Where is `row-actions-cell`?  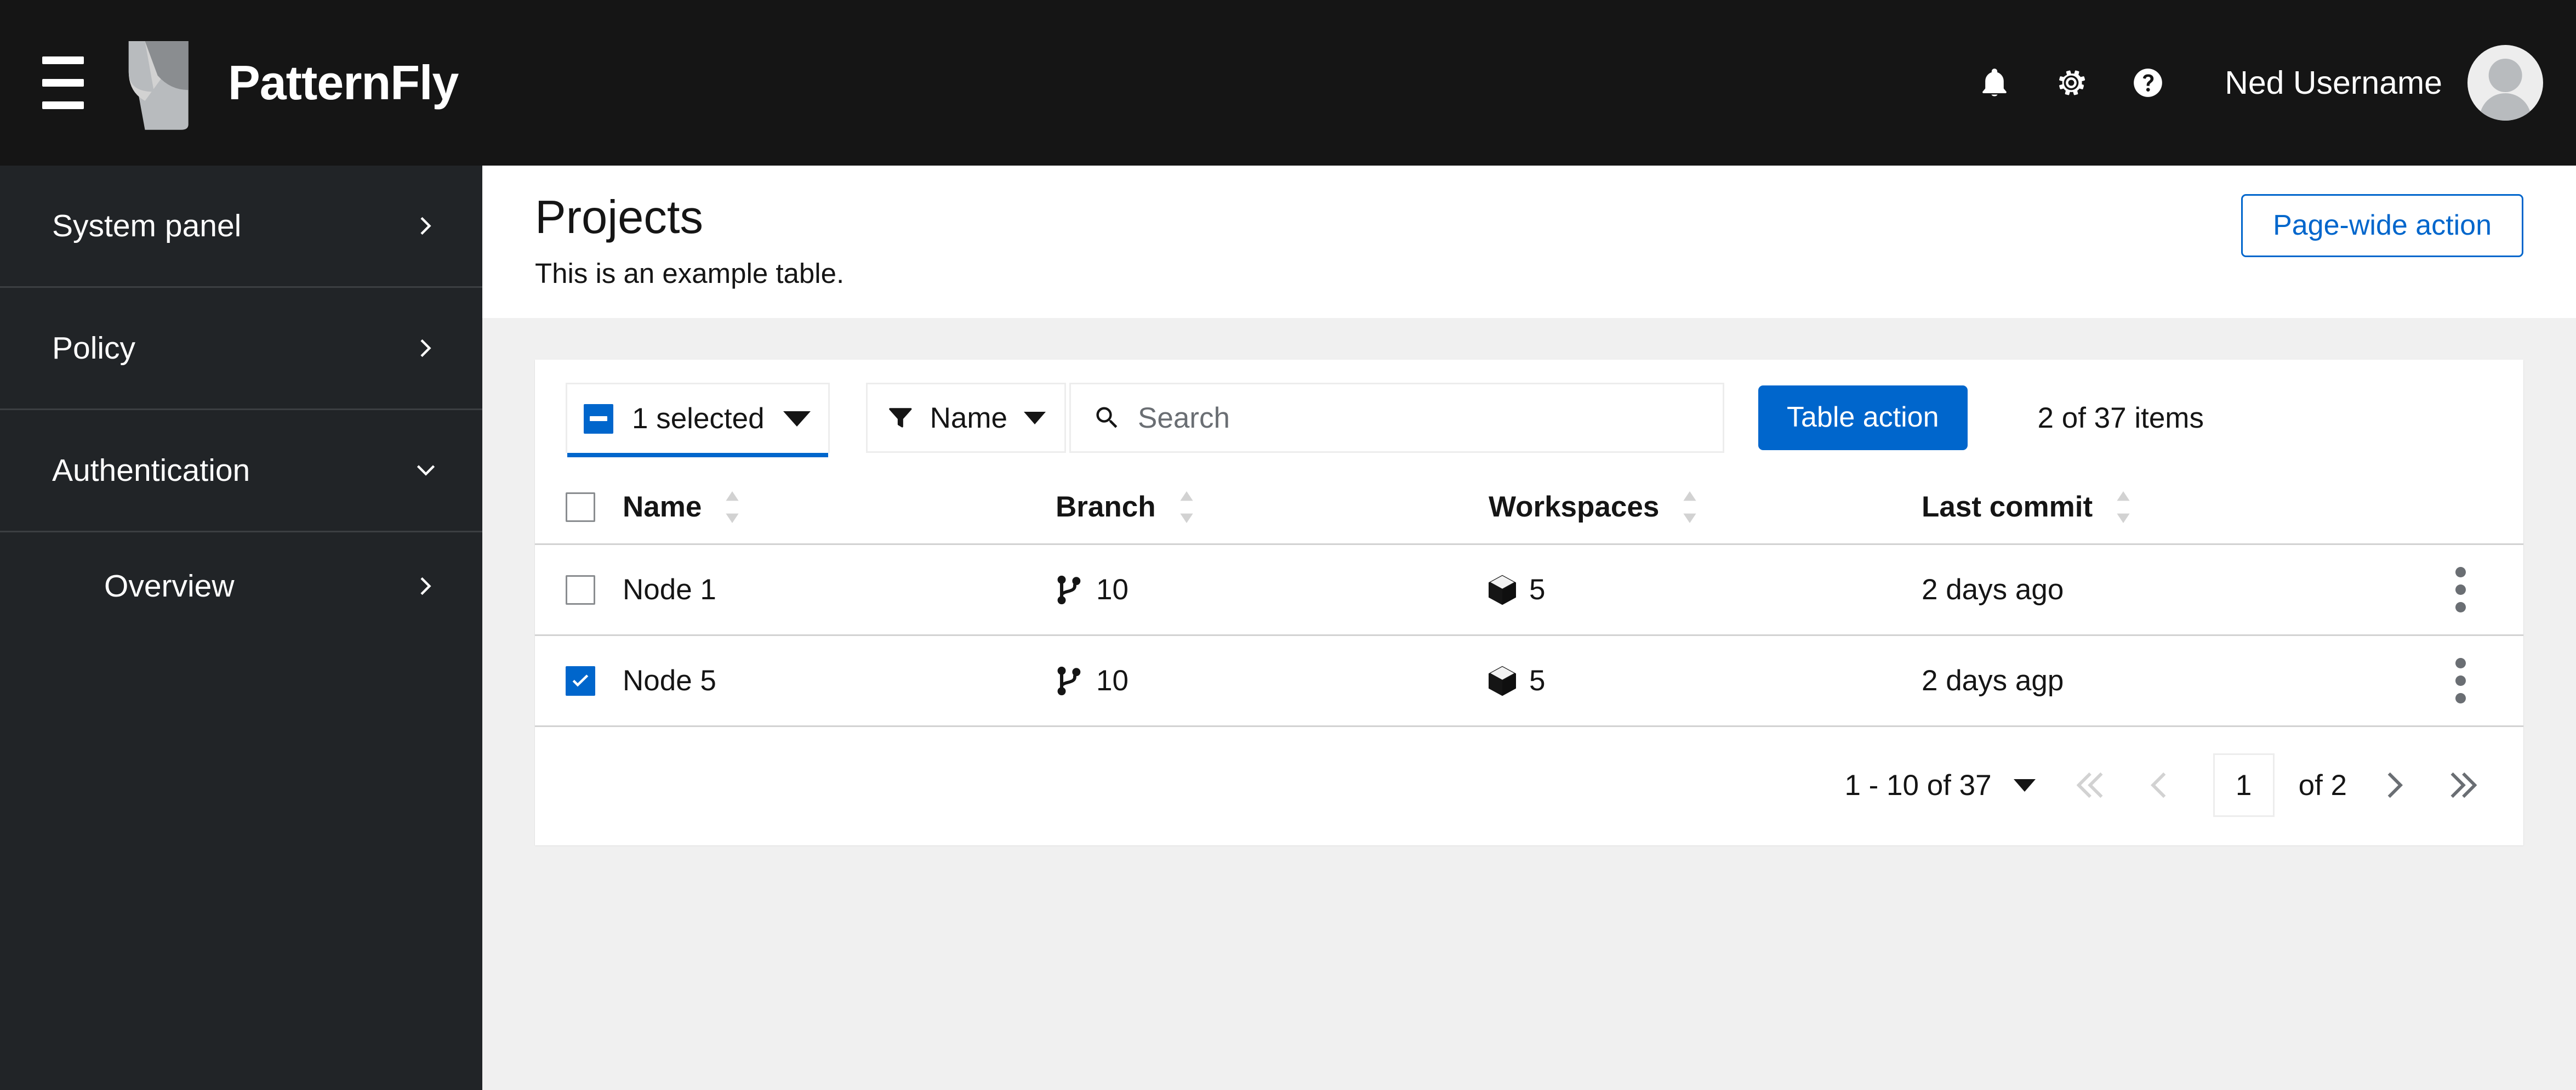
row-actions-cell is located at coordinates (2460, 681).